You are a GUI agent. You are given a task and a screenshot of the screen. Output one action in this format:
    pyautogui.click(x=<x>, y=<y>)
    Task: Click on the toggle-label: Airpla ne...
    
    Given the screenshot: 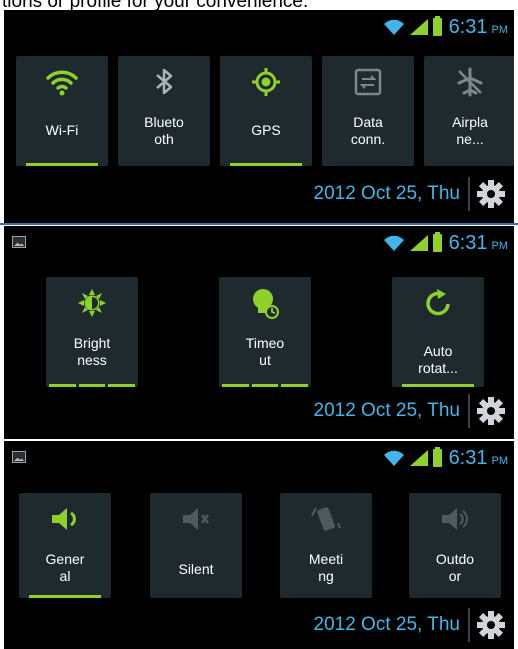 What is the action you would take?
    pyautogui.click(x=470, y=130)
    